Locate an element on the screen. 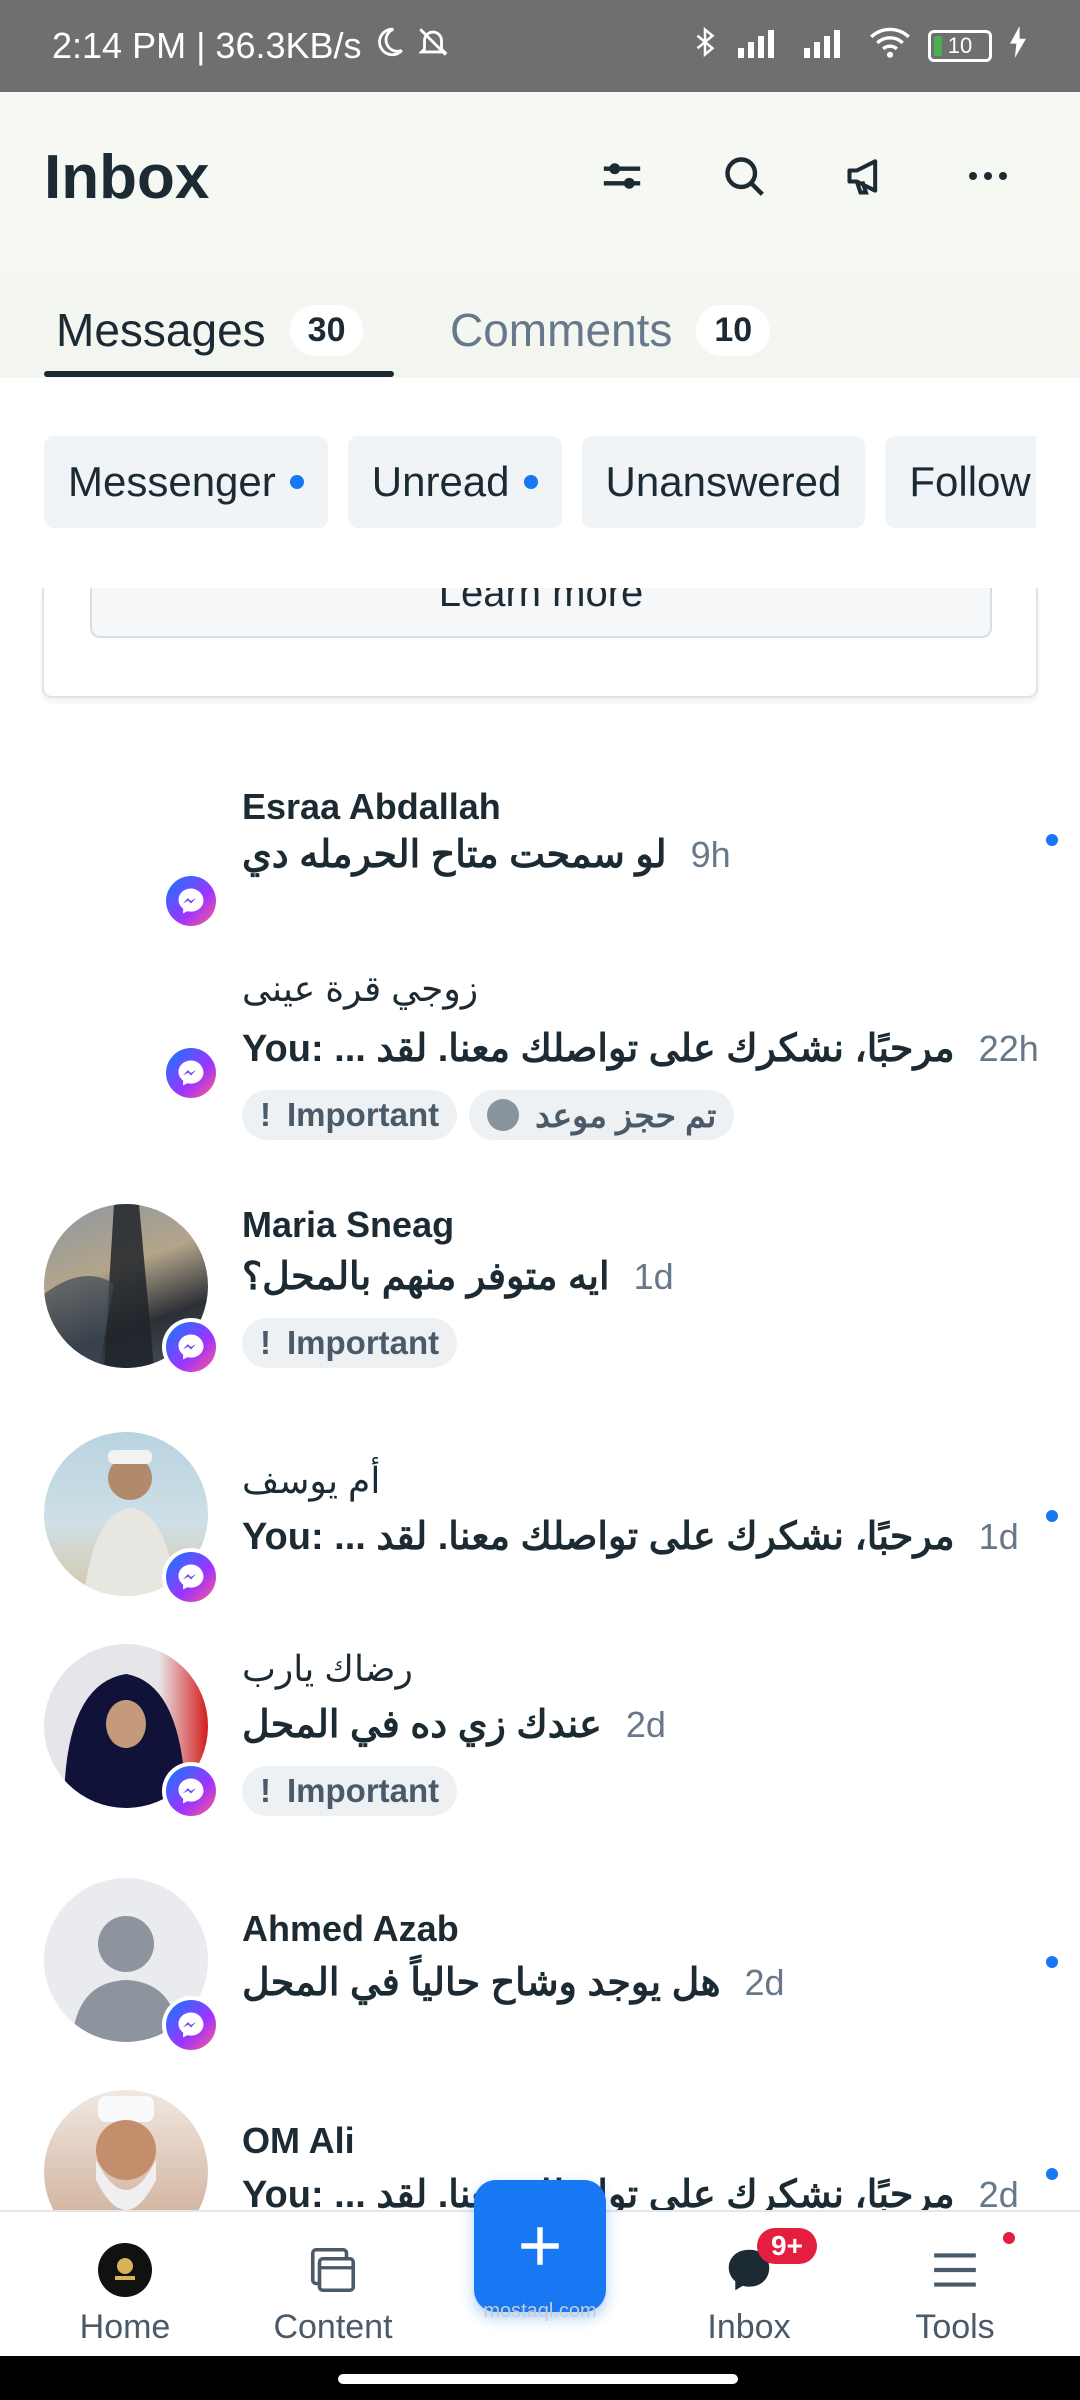  hamburger-menu-icon is located at coordinates (969, 2266).